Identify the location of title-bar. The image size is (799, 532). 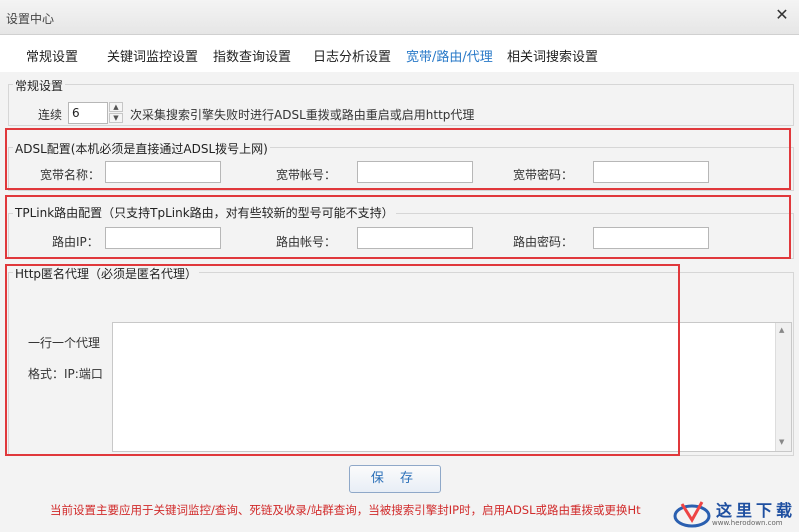
(399, 17).